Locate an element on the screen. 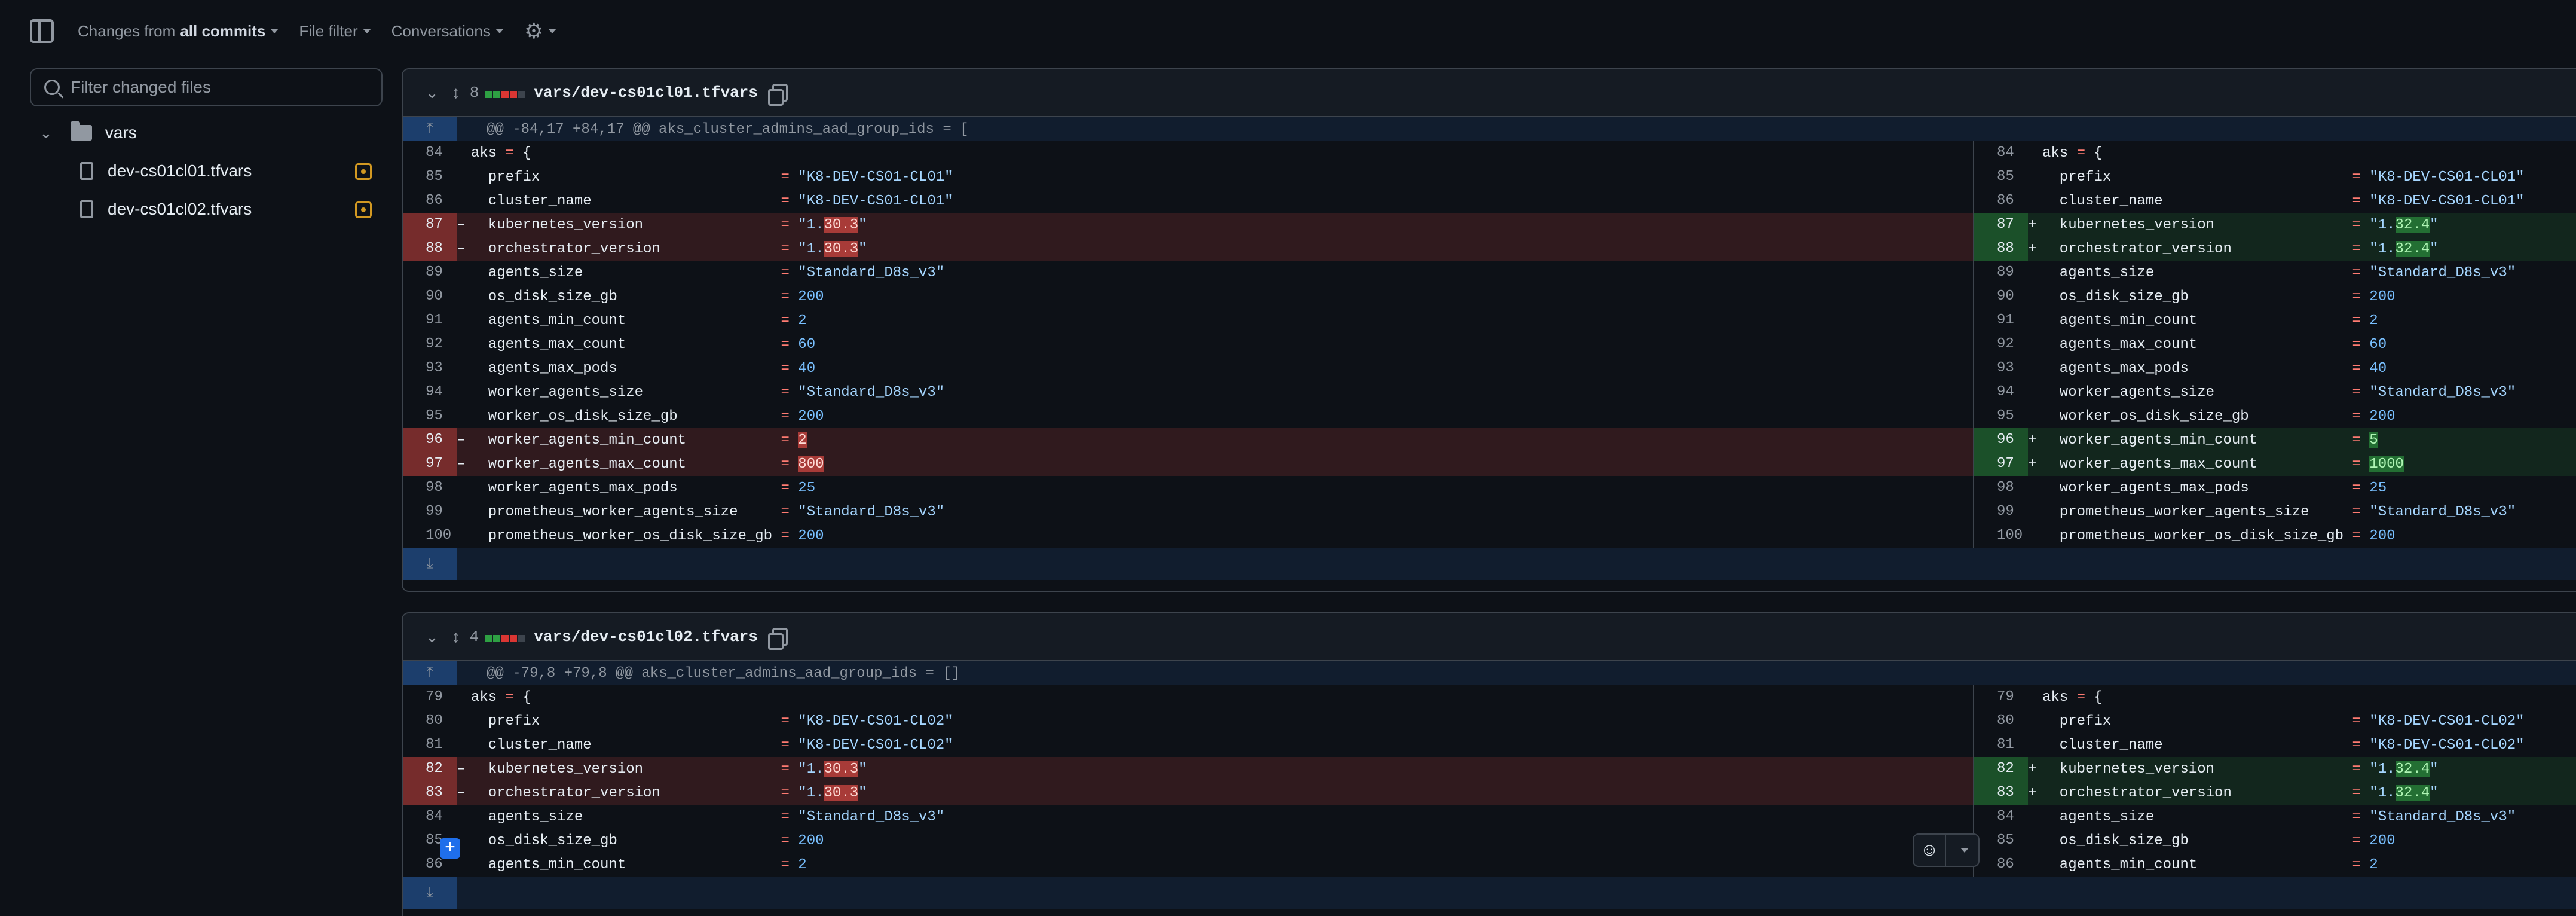 This screenshot has height=916, width=2576. settings-dropdown: ⚙ is located at coordinates (540, 31).